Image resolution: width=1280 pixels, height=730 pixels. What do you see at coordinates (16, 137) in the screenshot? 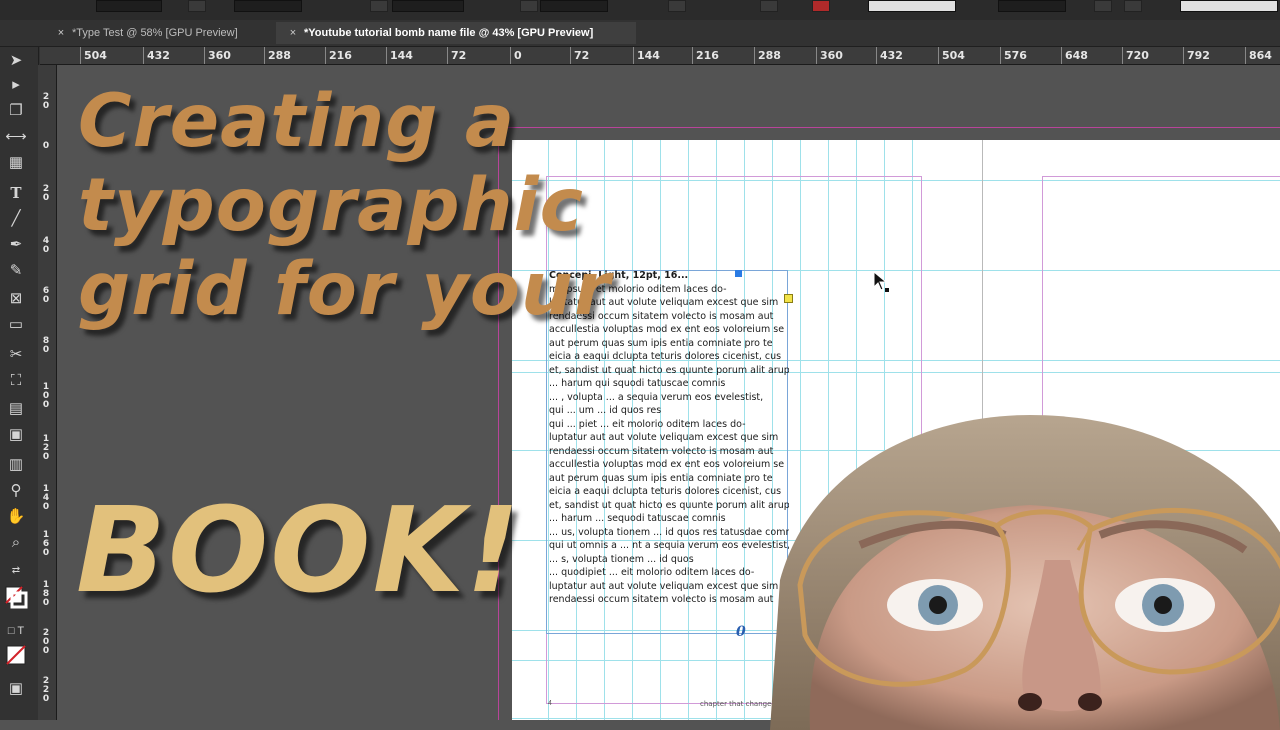
I see `gap-tool-icon: ⟷` at bounding box center [16, 137].